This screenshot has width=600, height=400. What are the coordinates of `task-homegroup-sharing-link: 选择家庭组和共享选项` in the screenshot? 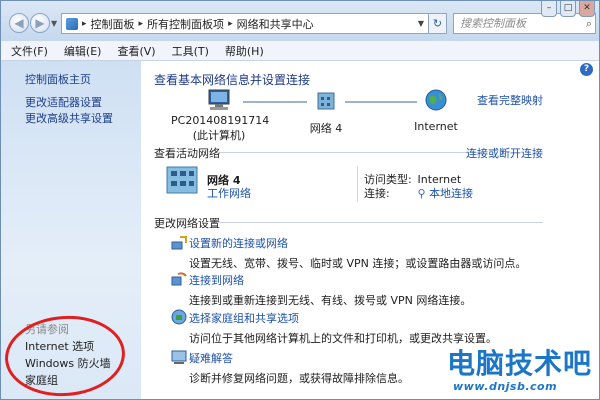 It's located at (343, 318).